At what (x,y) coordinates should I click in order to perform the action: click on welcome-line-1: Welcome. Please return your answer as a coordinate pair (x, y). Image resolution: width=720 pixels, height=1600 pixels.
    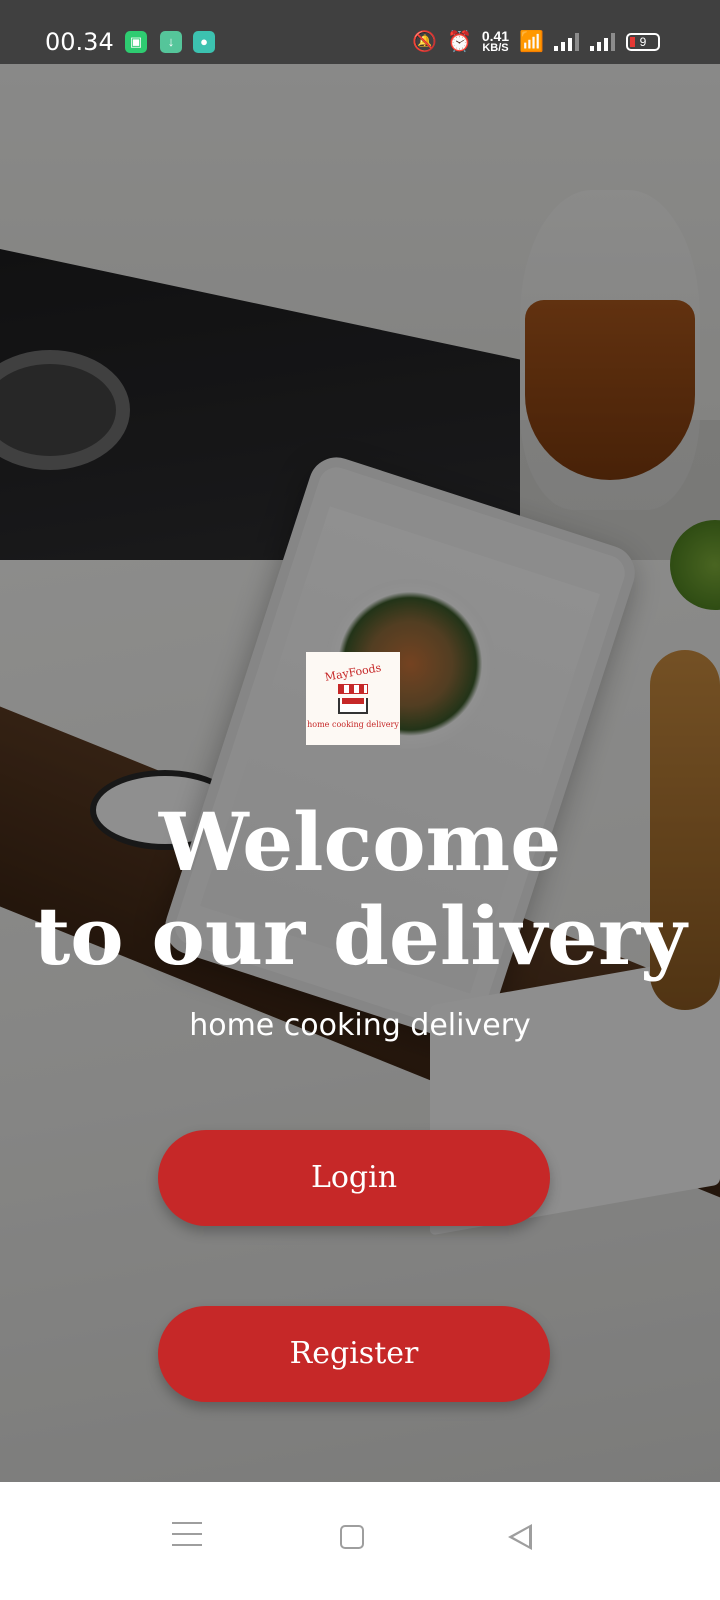
    Looking at the image, I should click on (360, 842).